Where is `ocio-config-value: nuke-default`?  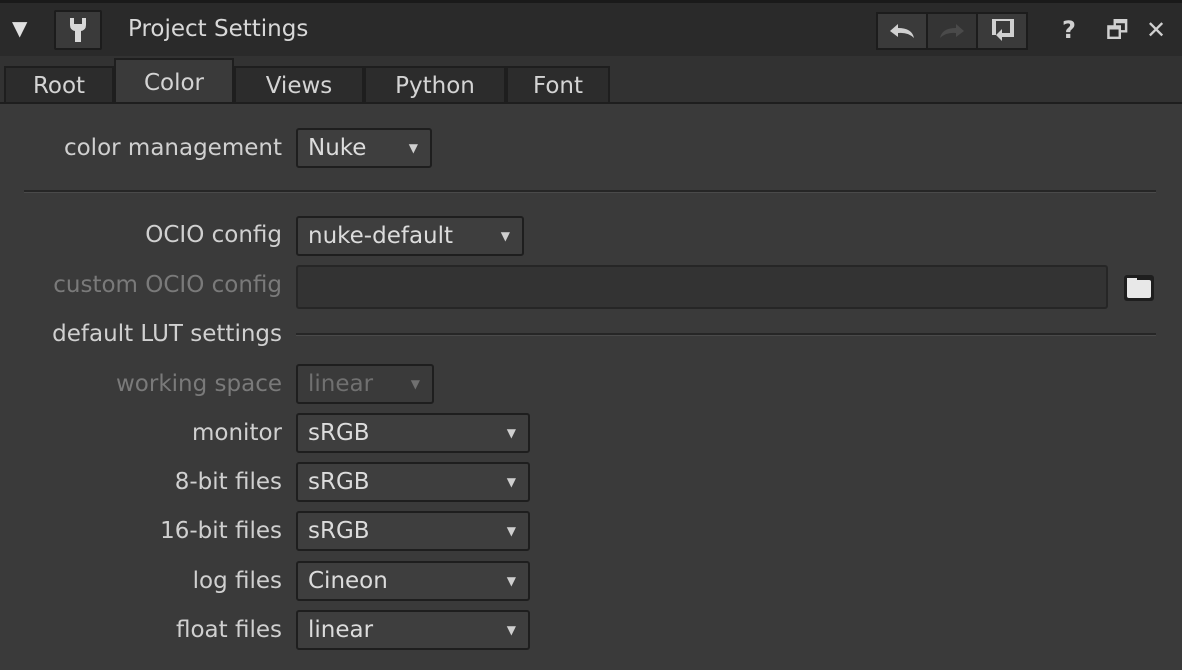
ocio-config-value: nuke-default is located at coordinates (381, 236).